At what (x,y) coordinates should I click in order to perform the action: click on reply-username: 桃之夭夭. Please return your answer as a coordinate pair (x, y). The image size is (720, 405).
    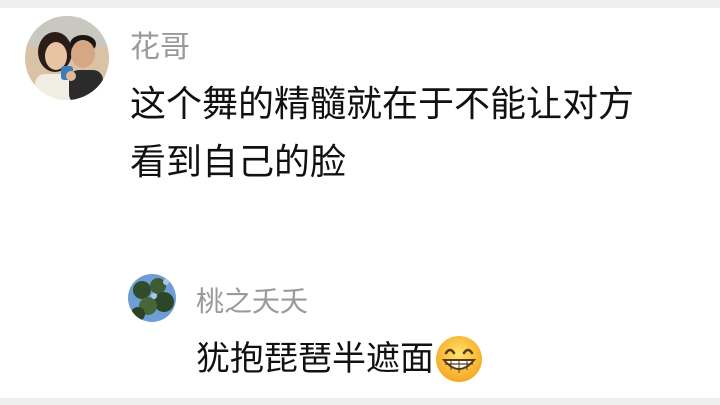
    Looking at the image, I should click on (252, 300).